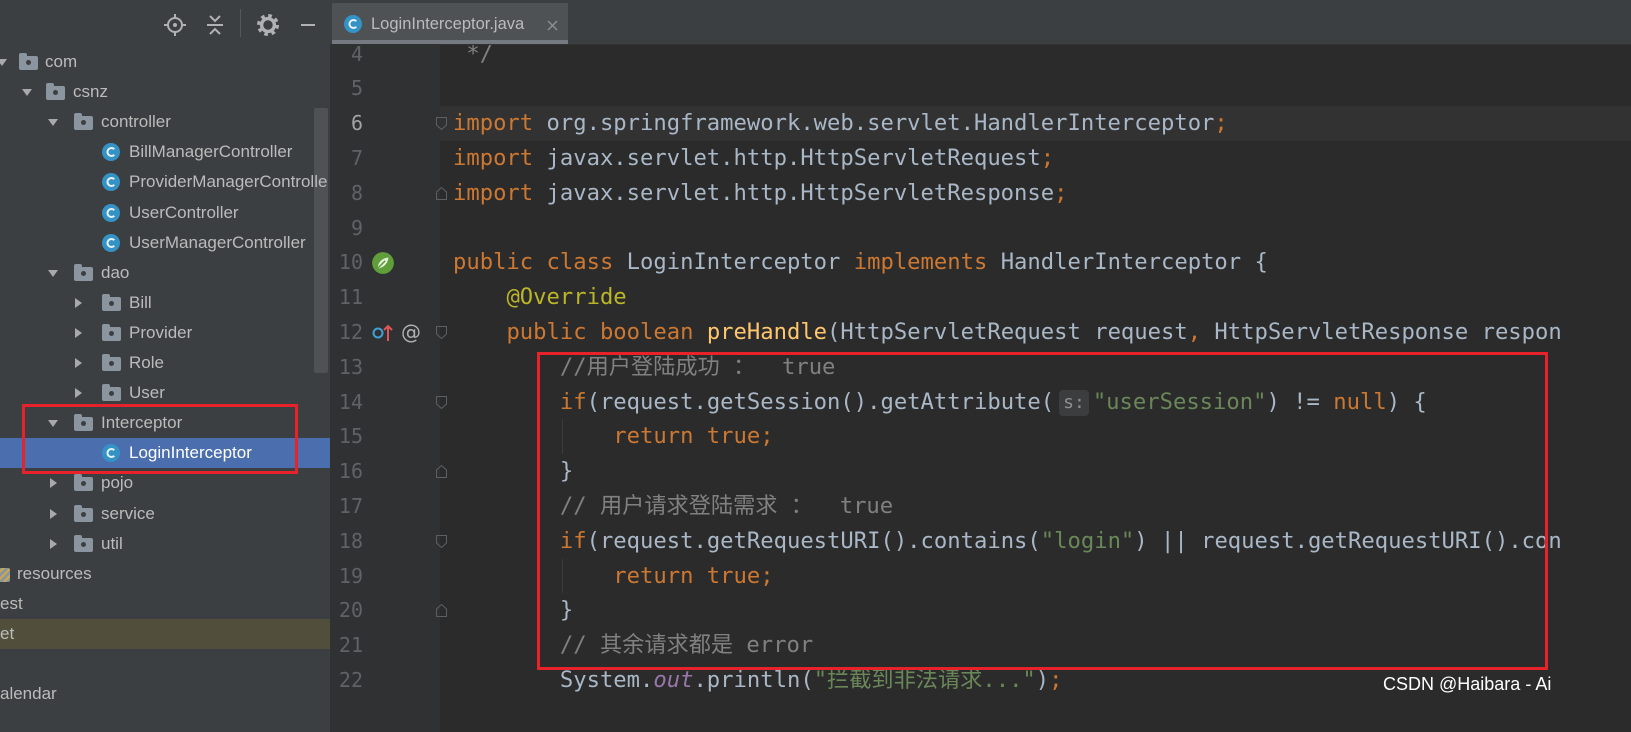 This screenshot has width=1631, height=732. What do you see at coordinates (165, 363) in the screenshot?
I see `tree-item-role: Role` at bounding box center [165, 363].